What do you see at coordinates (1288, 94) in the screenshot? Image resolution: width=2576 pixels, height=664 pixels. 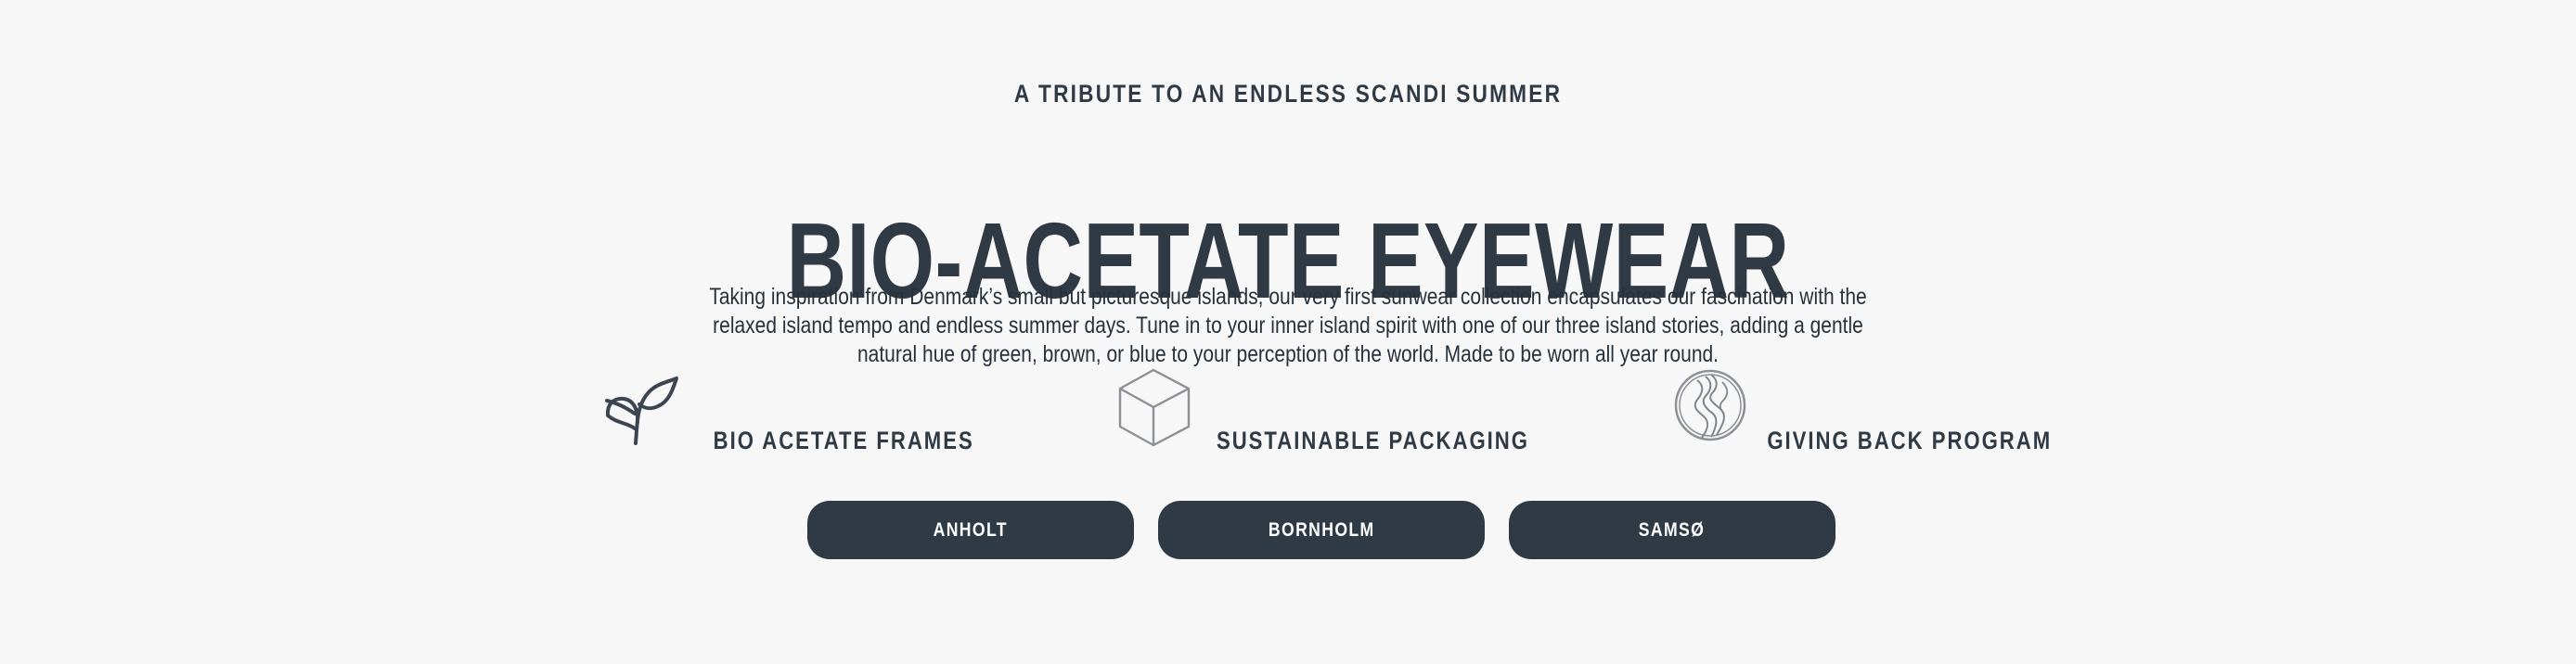 I see `hero-eyebrow: A TRIBUTE TO AN ENDLESS SCANDI SUMMER` at bounding box center [1288, 94].